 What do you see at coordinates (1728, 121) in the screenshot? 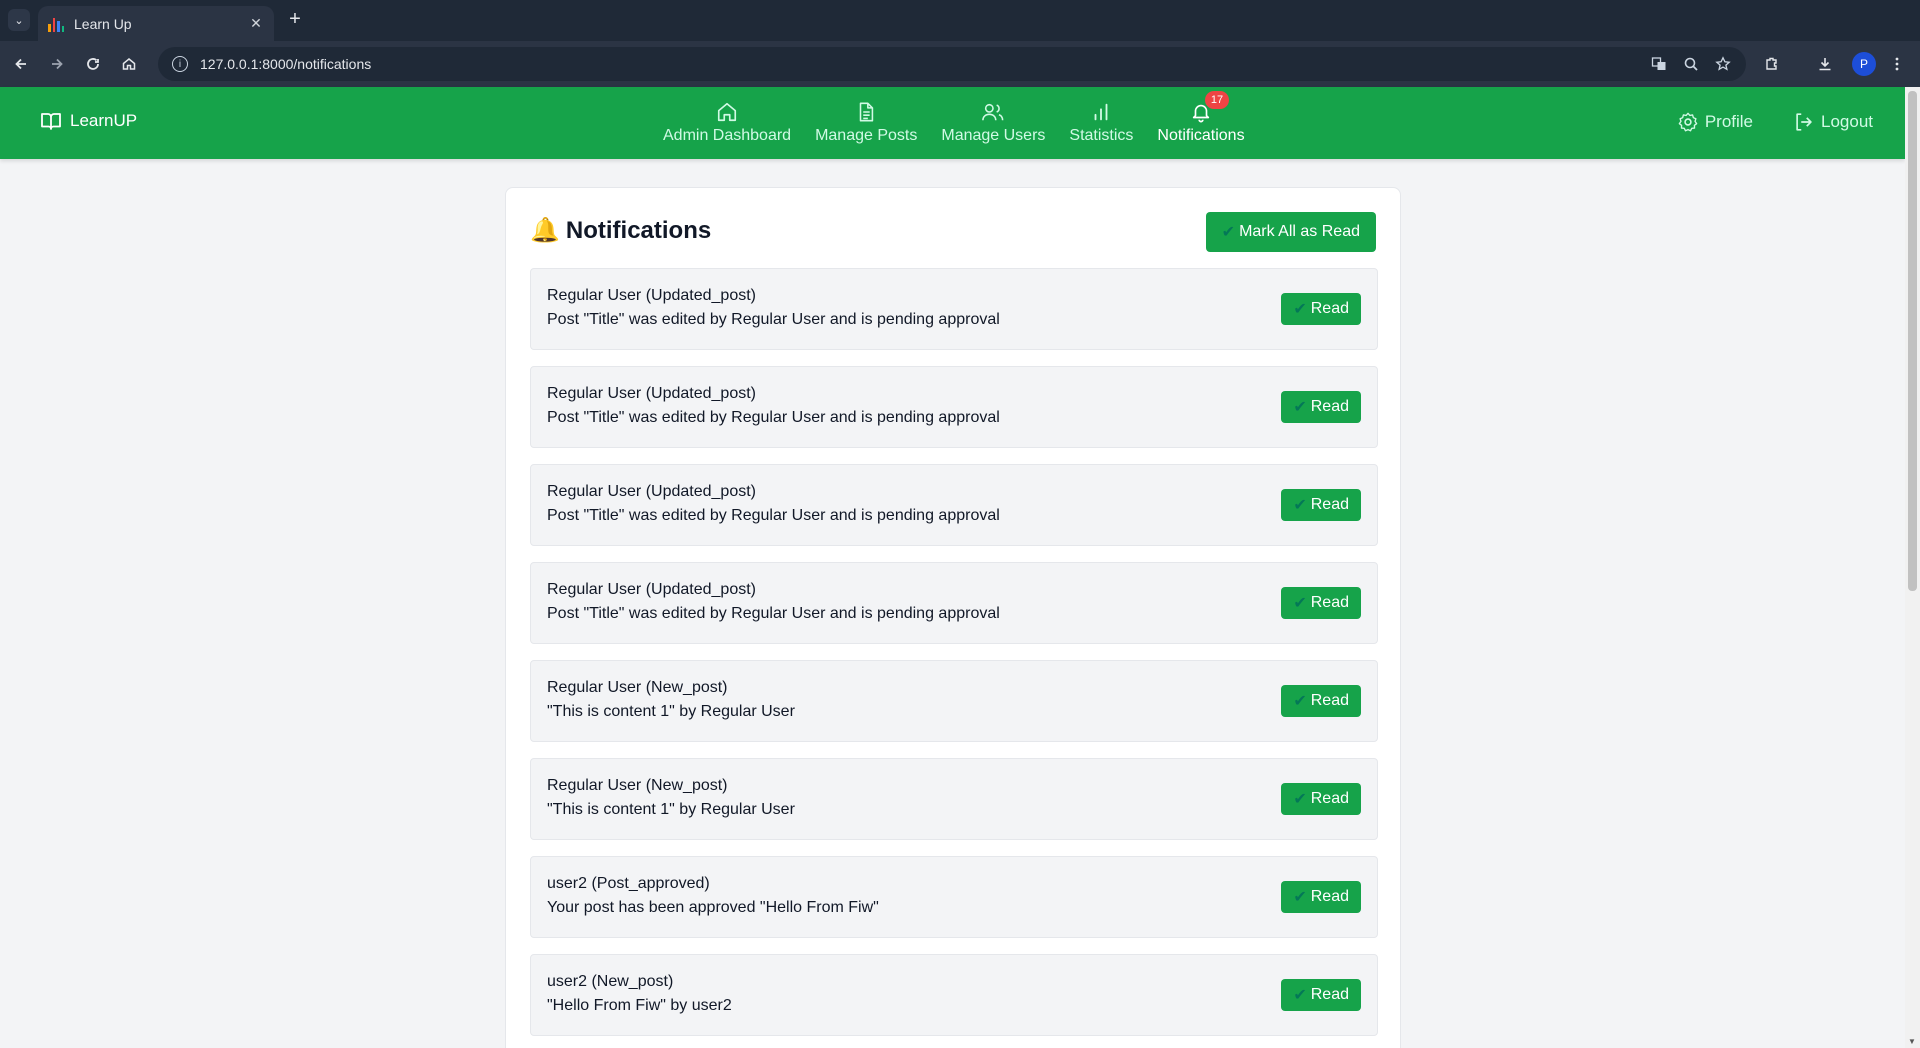
I see `profile-label: Profile` at bounding box center [1728, 121].